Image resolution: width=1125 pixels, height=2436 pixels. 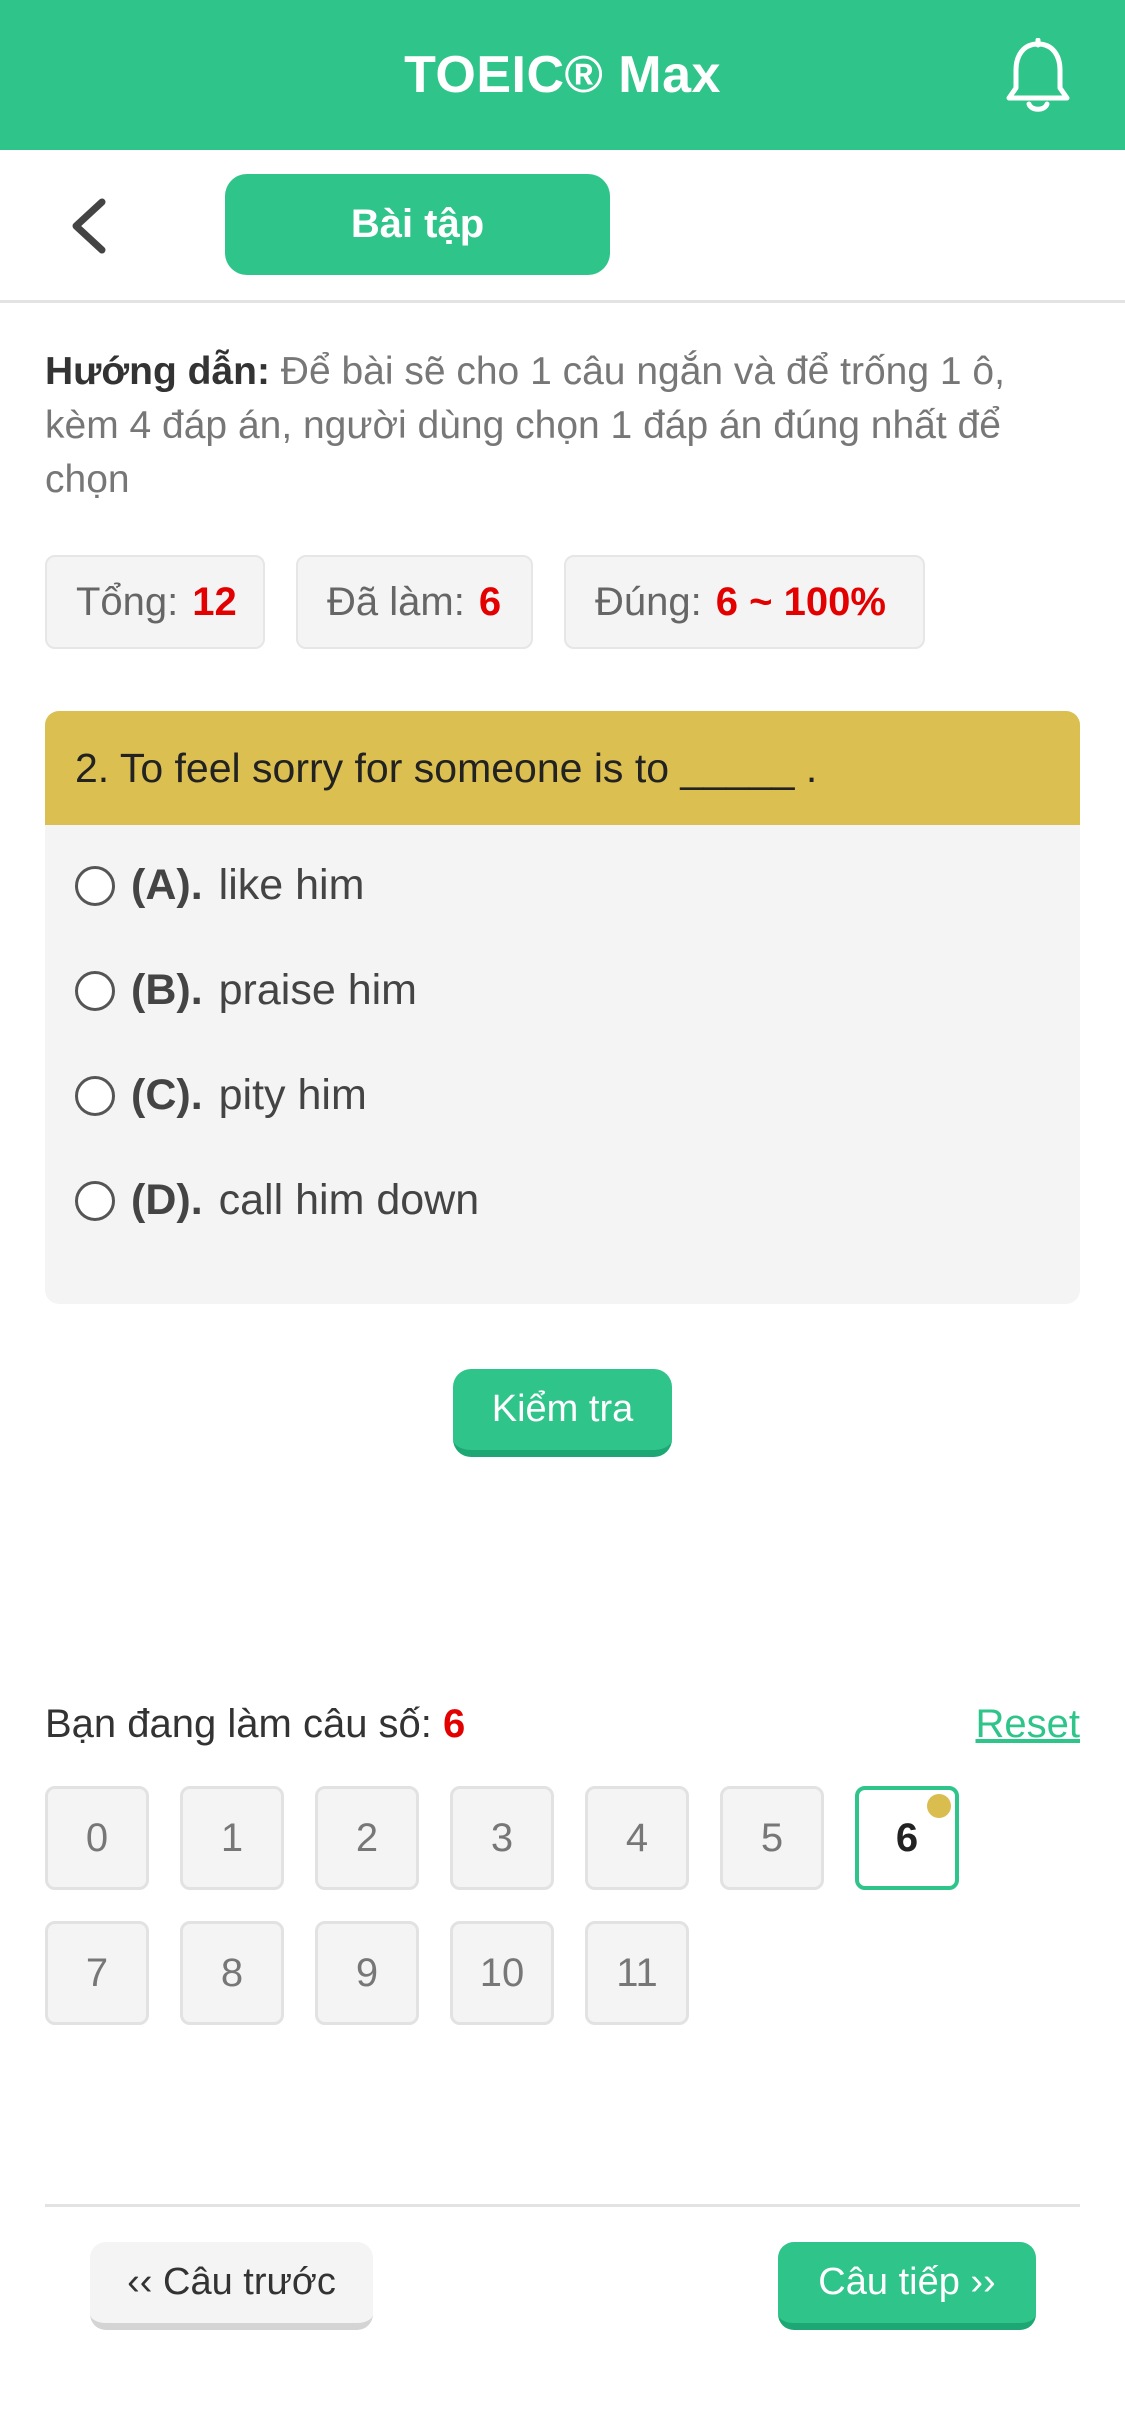 I want to click on option-label: (D)., so click(x=167, y=1200).